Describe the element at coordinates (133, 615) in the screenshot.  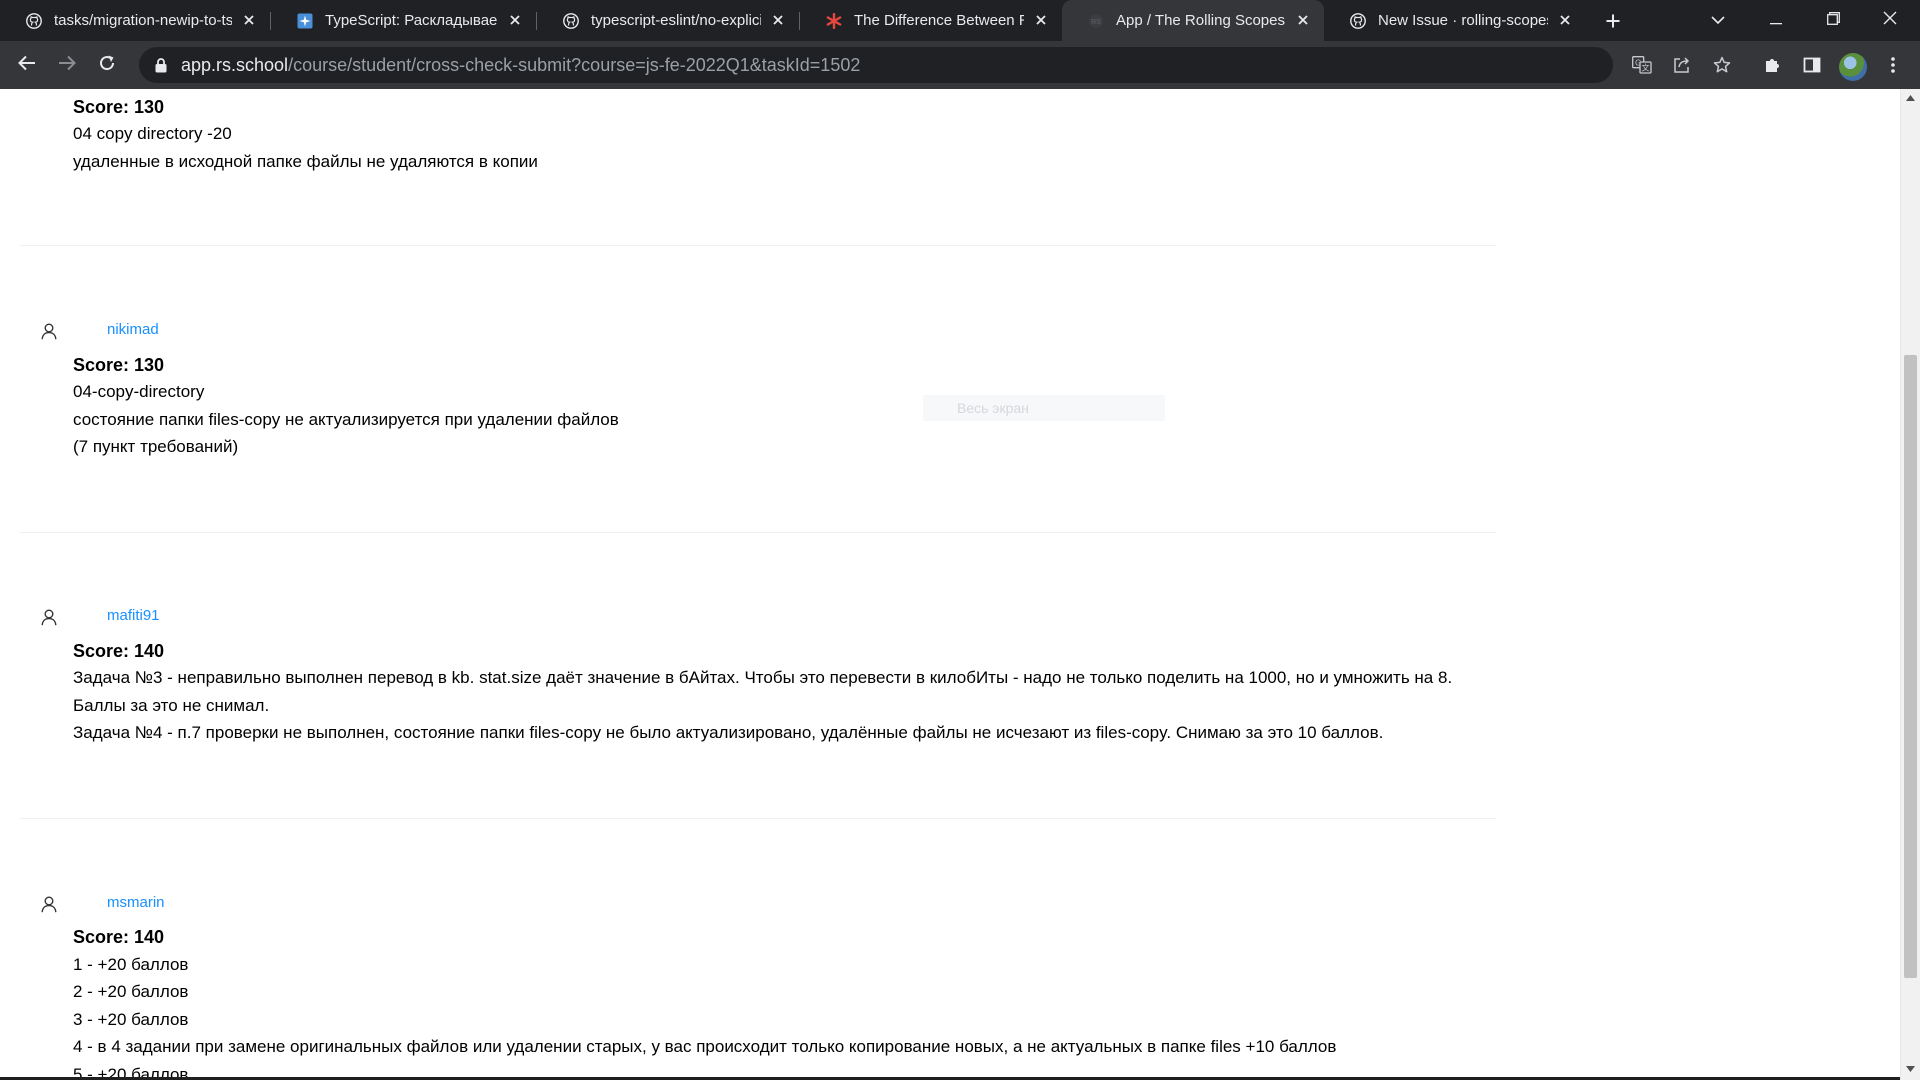
I see `username-link: mafiti91` at that location.